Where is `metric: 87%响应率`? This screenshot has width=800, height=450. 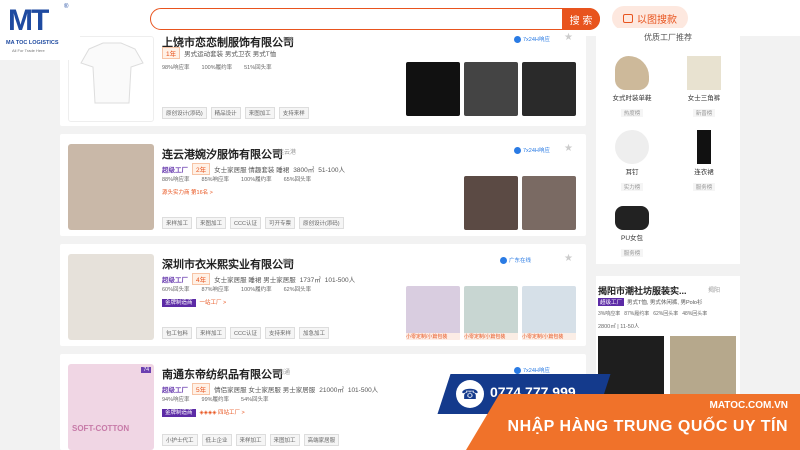
metric: 87%响应率 is located at coordinates (215, 290).